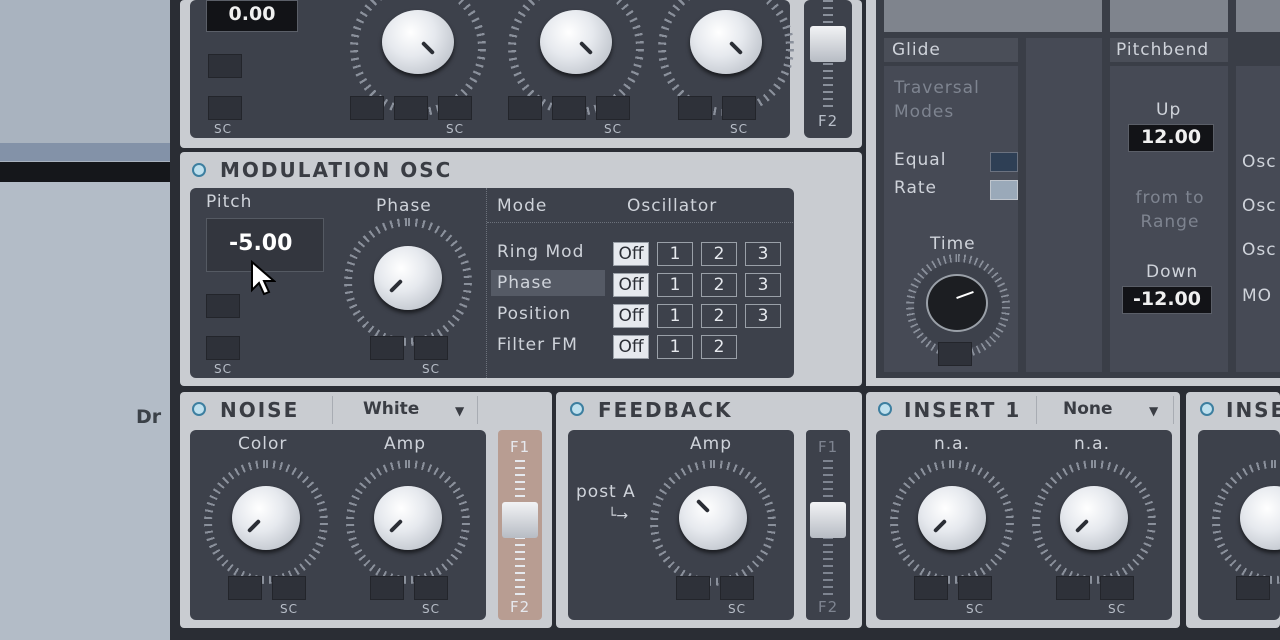 This screenshot has height=640, width=1280. What do you see at coordinates (1169, 219) in the screenshot?
I see `pitchbend-body: Up 12.00 from to Range Down -12.00` at bounding box center [1169, 219].